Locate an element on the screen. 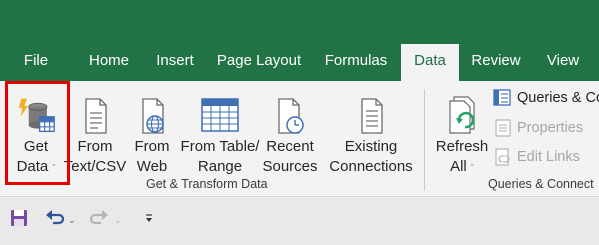  queries-connections-label: Queries & Co is located at coordinates (558, 98).